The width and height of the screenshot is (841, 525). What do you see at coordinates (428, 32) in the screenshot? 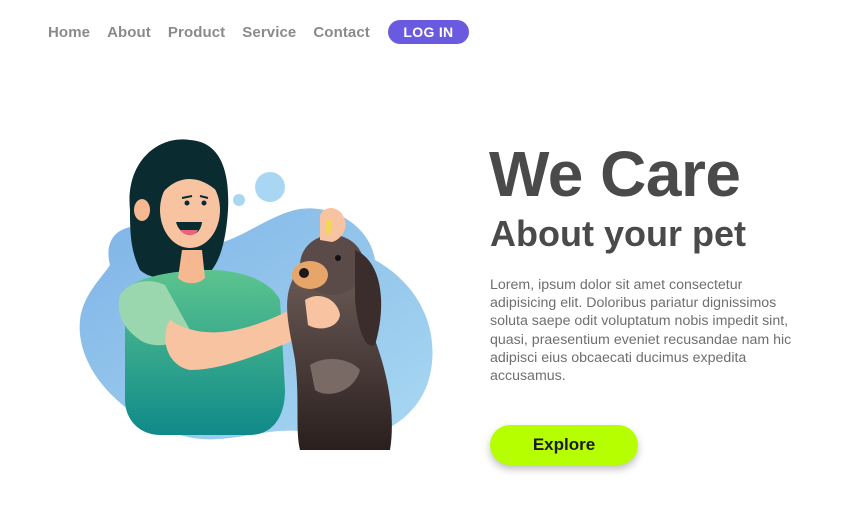
I see `login-button: LOG IN` at bounding box center [428, 32].